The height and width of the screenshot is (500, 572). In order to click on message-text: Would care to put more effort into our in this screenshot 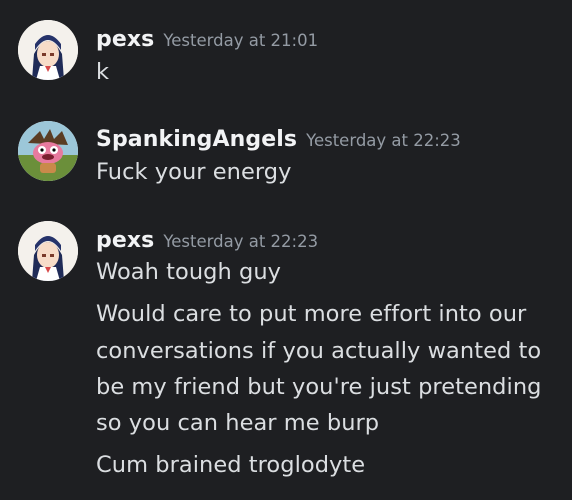, I will do `click(311, 314)`.